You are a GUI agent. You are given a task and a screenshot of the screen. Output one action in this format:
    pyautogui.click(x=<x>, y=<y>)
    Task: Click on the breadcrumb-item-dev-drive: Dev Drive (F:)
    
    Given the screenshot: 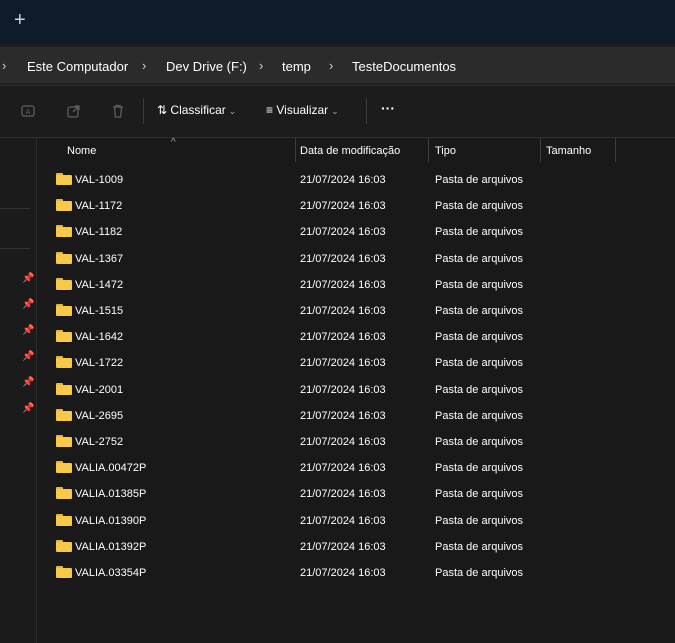 What is the action you would take?
    pyautogui.click(x=206, y=66)
    